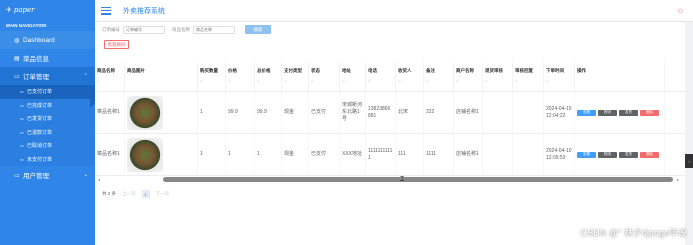 The image size is (693, 245). Describe the element at coordinates (47, 40) in the screenshot. I see `sidebar-item-dashboard: ◍ Dashboard` at that location.